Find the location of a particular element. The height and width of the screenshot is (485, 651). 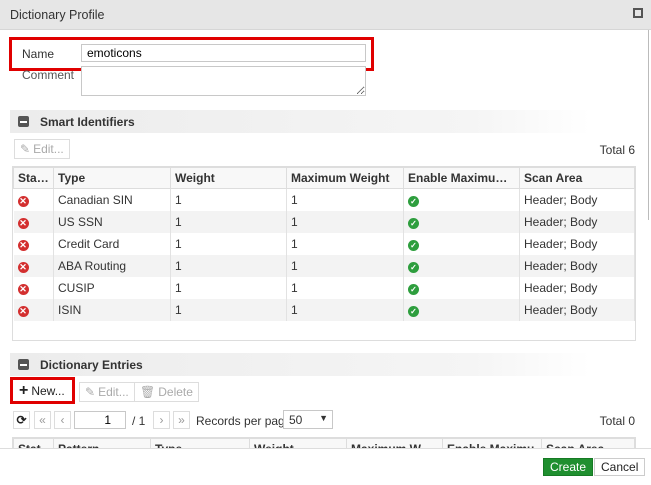

table-row: ✕ Credit Card 1 1 ✓ Header; Body is located at coordinates (324, 243).